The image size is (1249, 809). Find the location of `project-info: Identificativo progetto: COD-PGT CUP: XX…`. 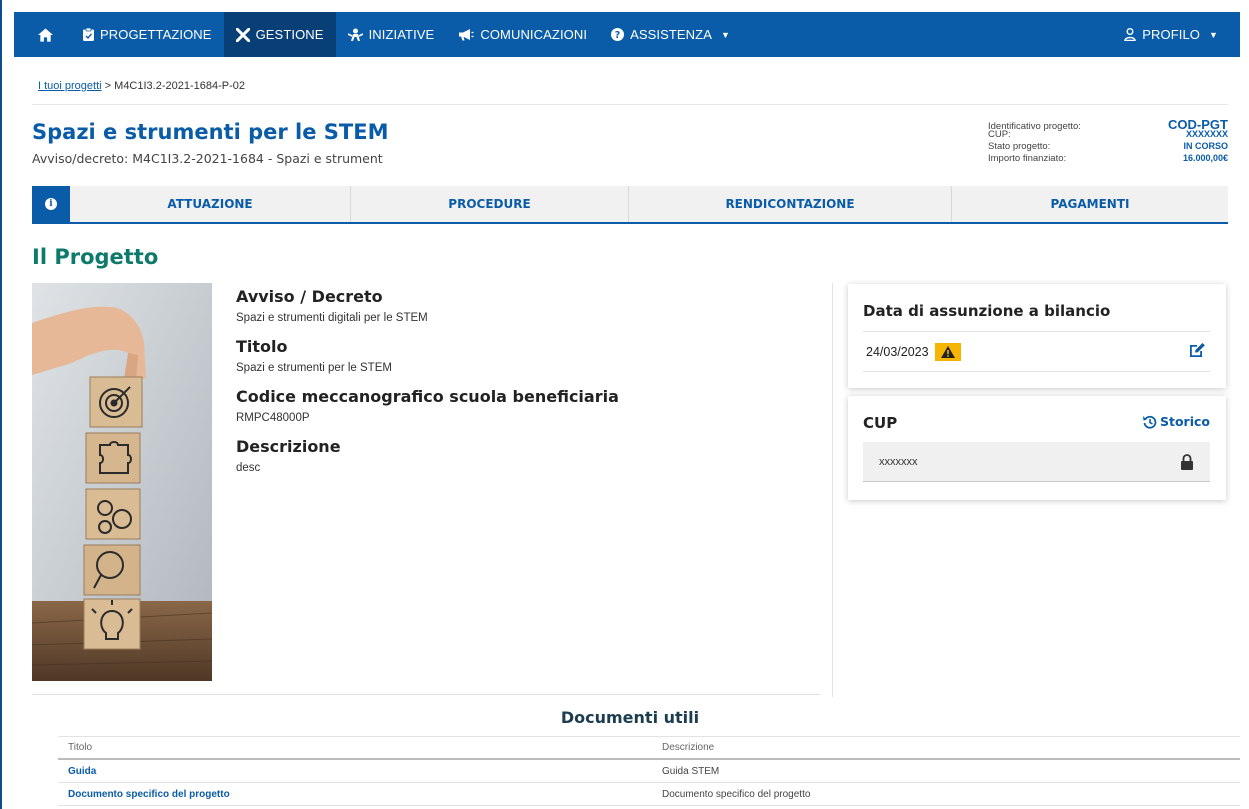

project-info: Identificativo progetto: COD-PGT CUP: XX… is located at coordinates (1108, 141).